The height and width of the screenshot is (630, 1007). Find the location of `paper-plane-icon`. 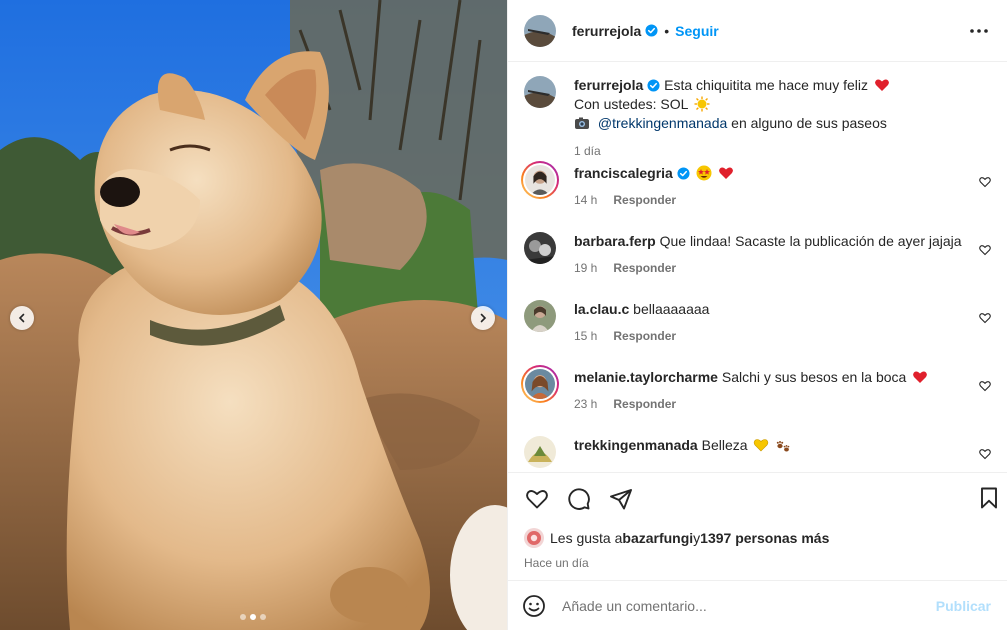

paper-plane-icon is located at coordinates (621, 499).